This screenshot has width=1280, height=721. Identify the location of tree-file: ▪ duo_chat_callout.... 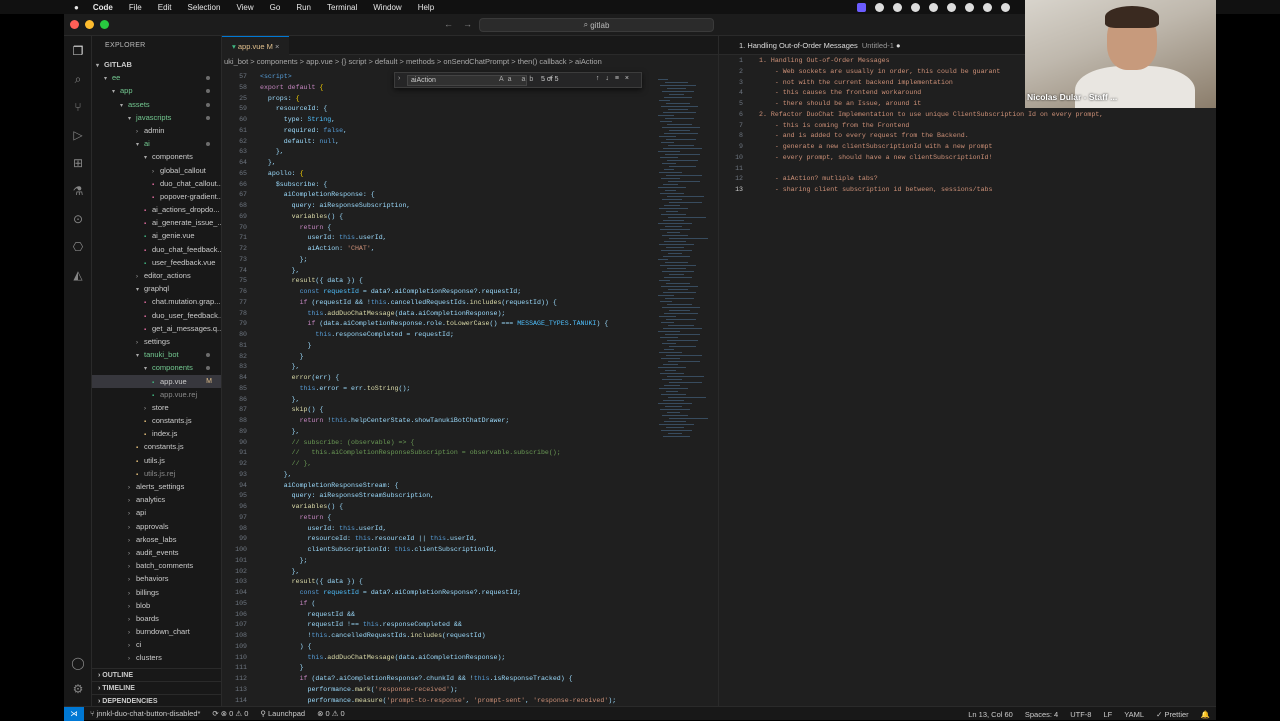
(156, 183).